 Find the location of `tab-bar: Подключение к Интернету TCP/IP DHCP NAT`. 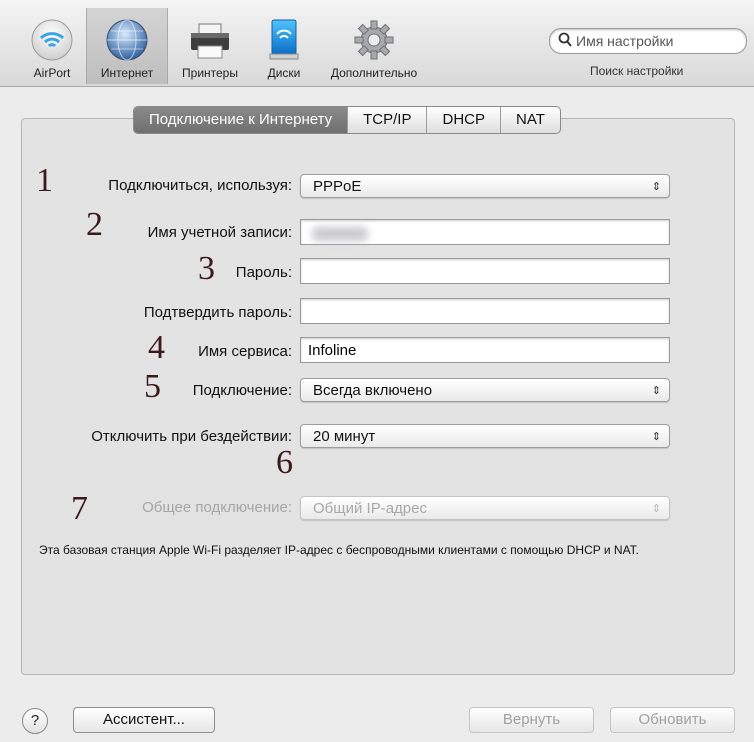

tab-bar: Подключение к Интернету TCP/IP DHCP NAT is located at coordinates (347, 120).